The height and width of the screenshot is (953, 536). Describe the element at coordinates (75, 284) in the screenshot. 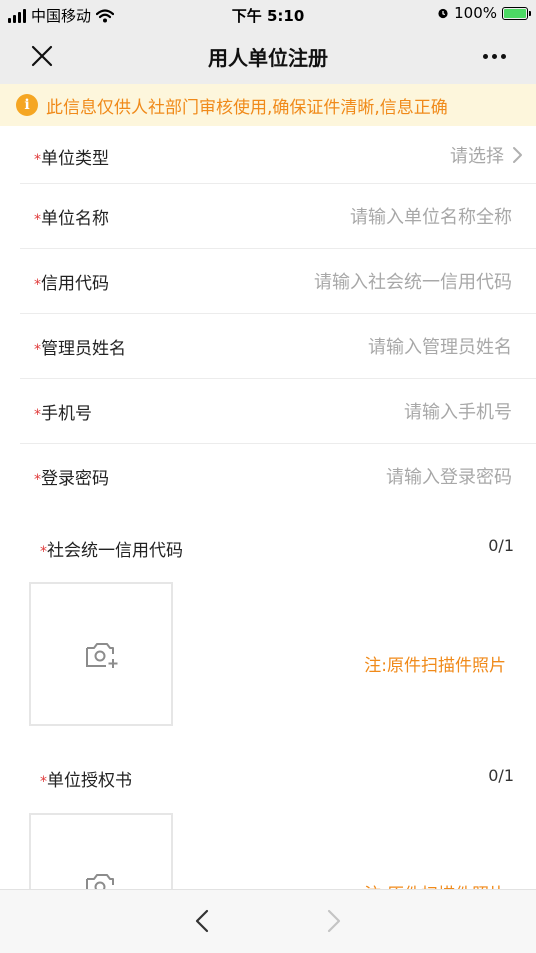

I see `field-label-text: 信用代码` at that location.